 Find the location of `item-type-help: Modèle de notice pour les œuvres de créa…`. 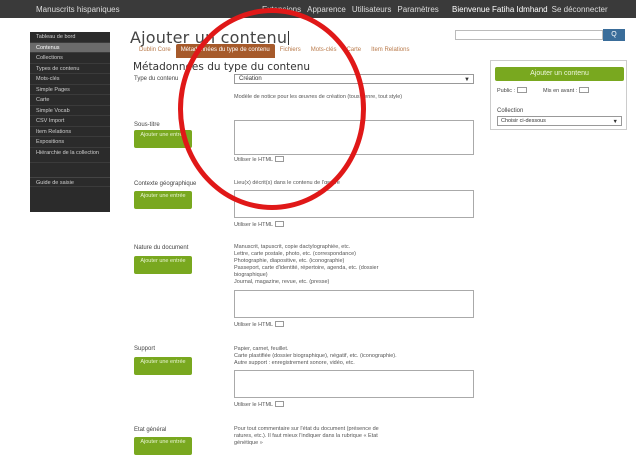

item-type-help: Modèle de notice pour les œuvres de créa… is located at coordinates (318, 97).